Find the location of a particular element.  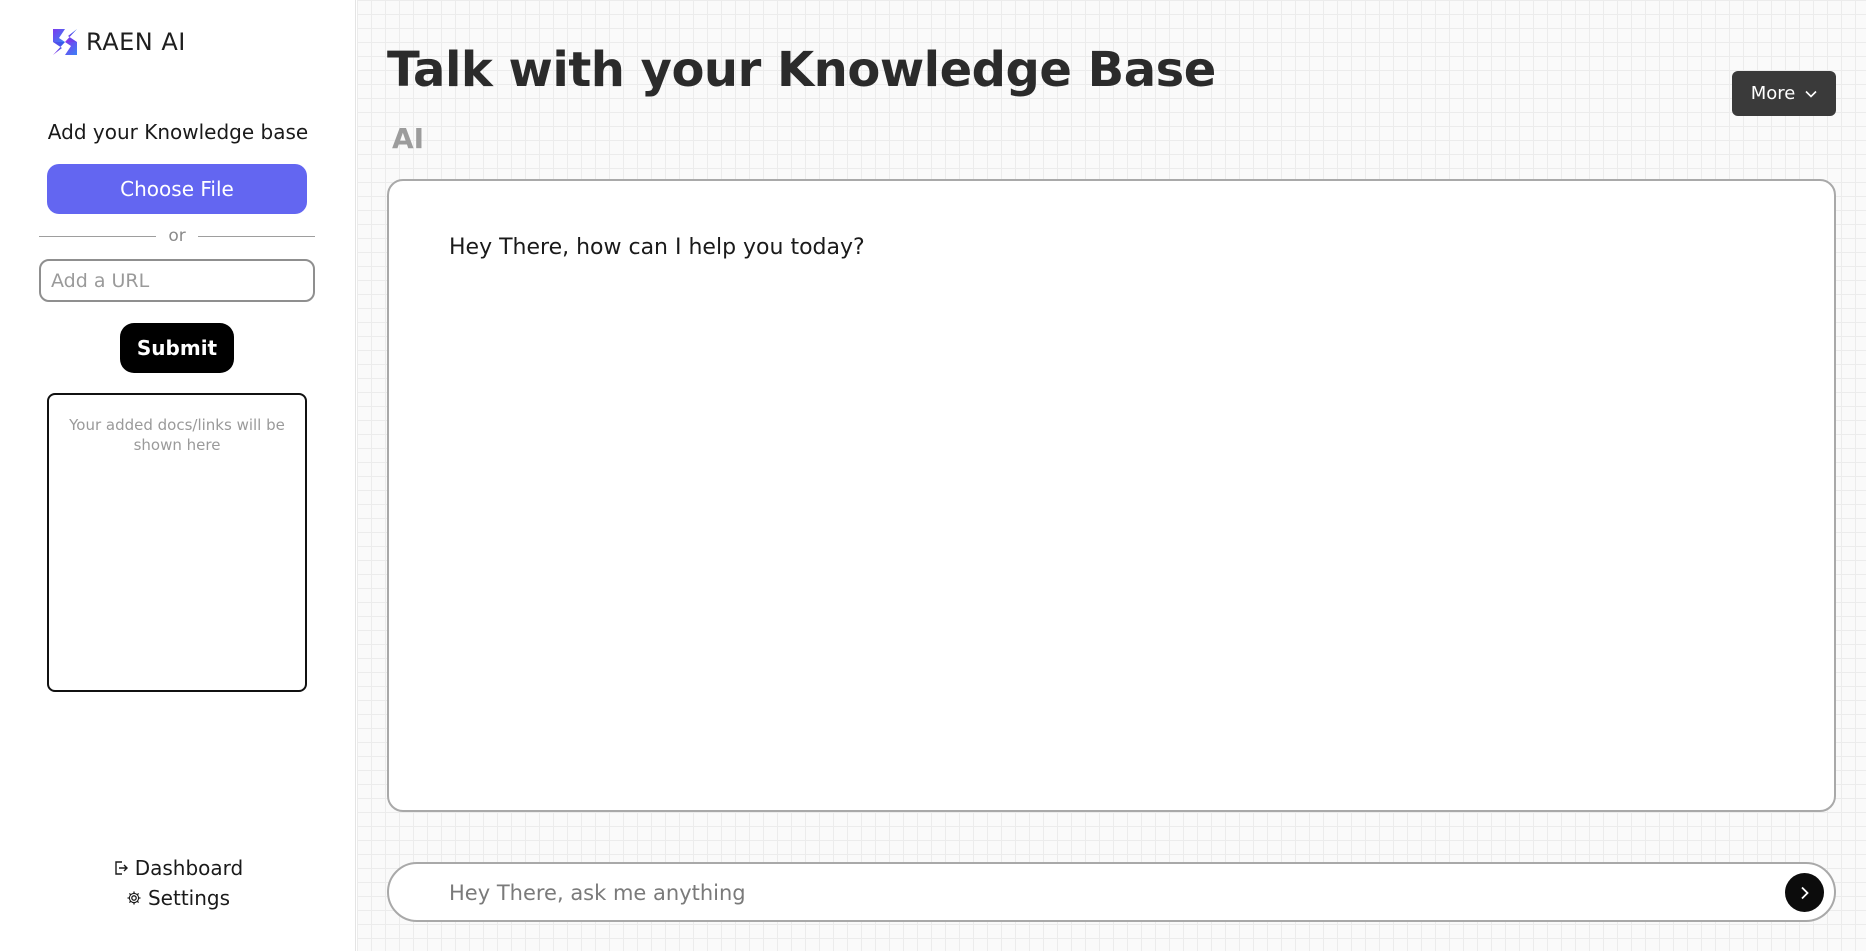

chevron-right-icon is located at coordinates (1804, 892).